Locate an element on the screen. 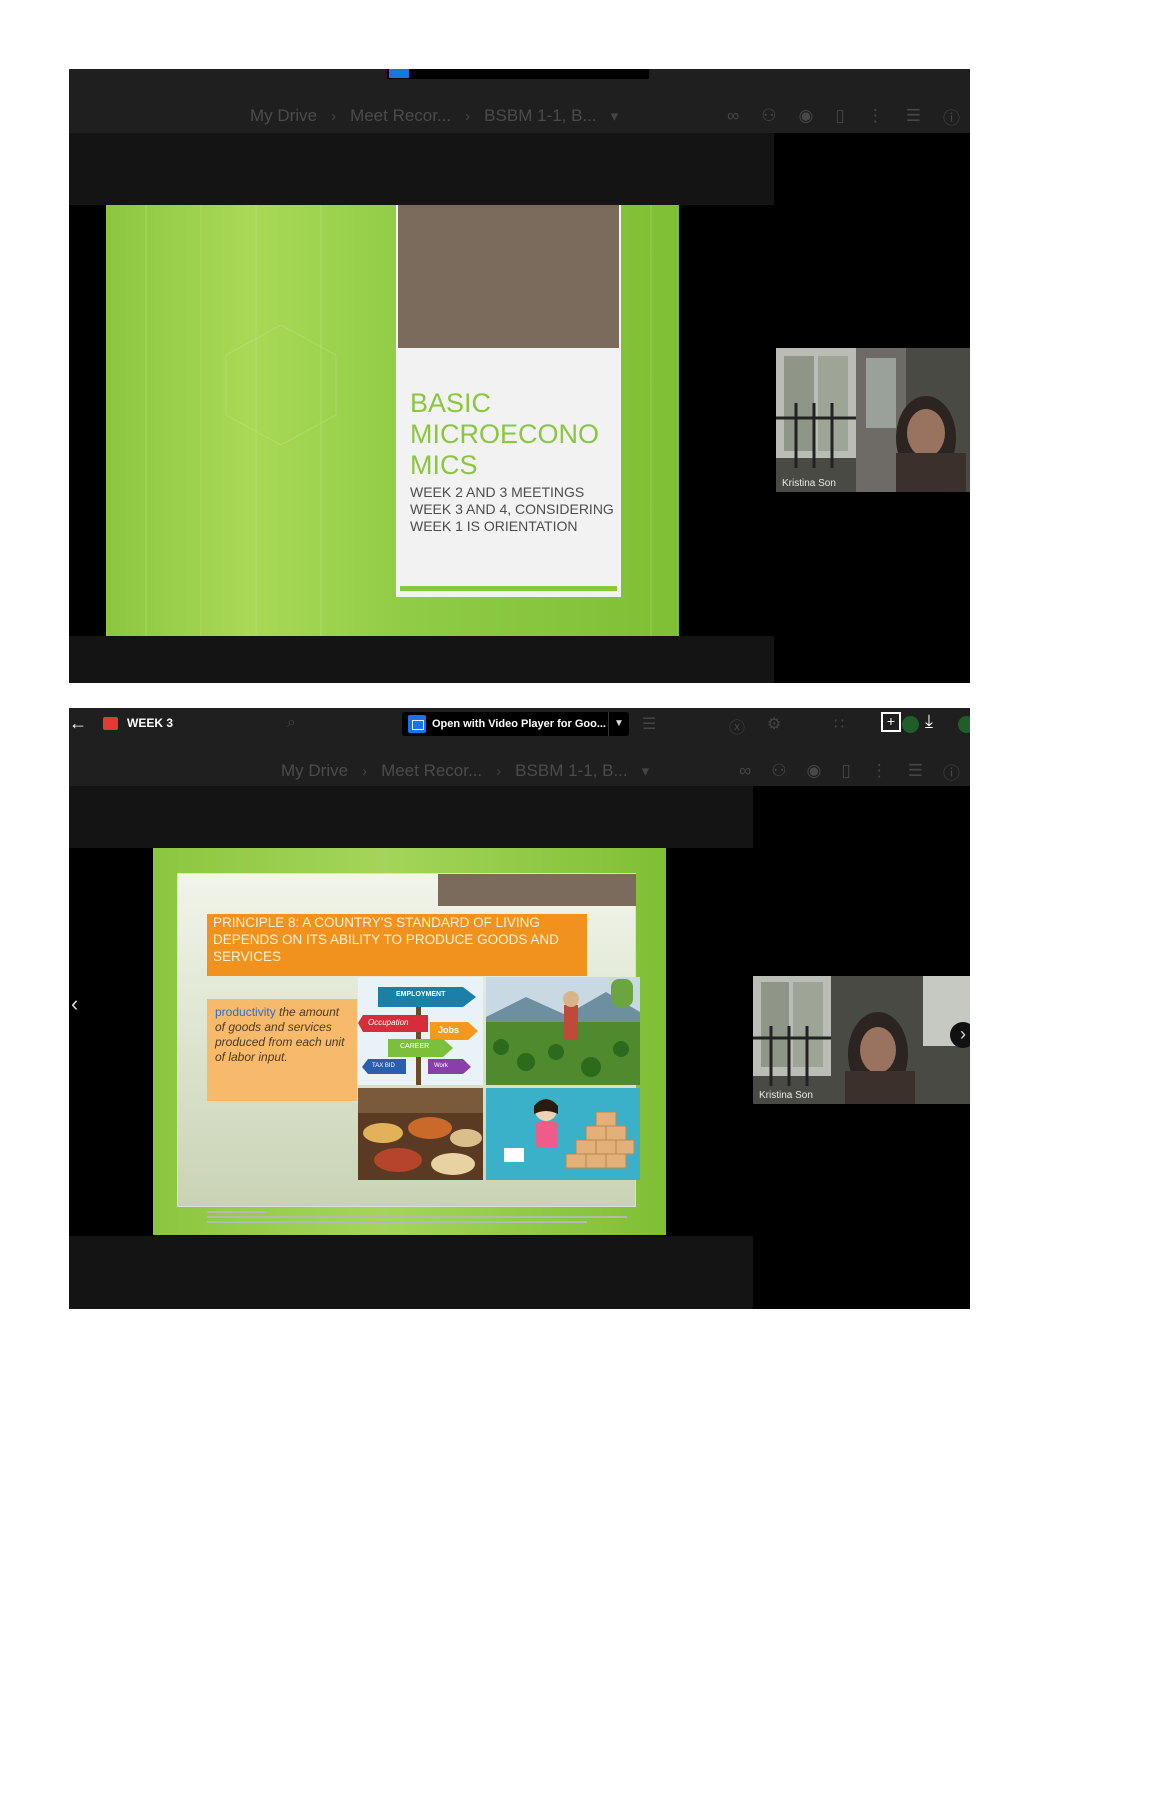 The width and height of the screenshot is (1176, 1800). title-panel-header is located at coordinates (508, 276).